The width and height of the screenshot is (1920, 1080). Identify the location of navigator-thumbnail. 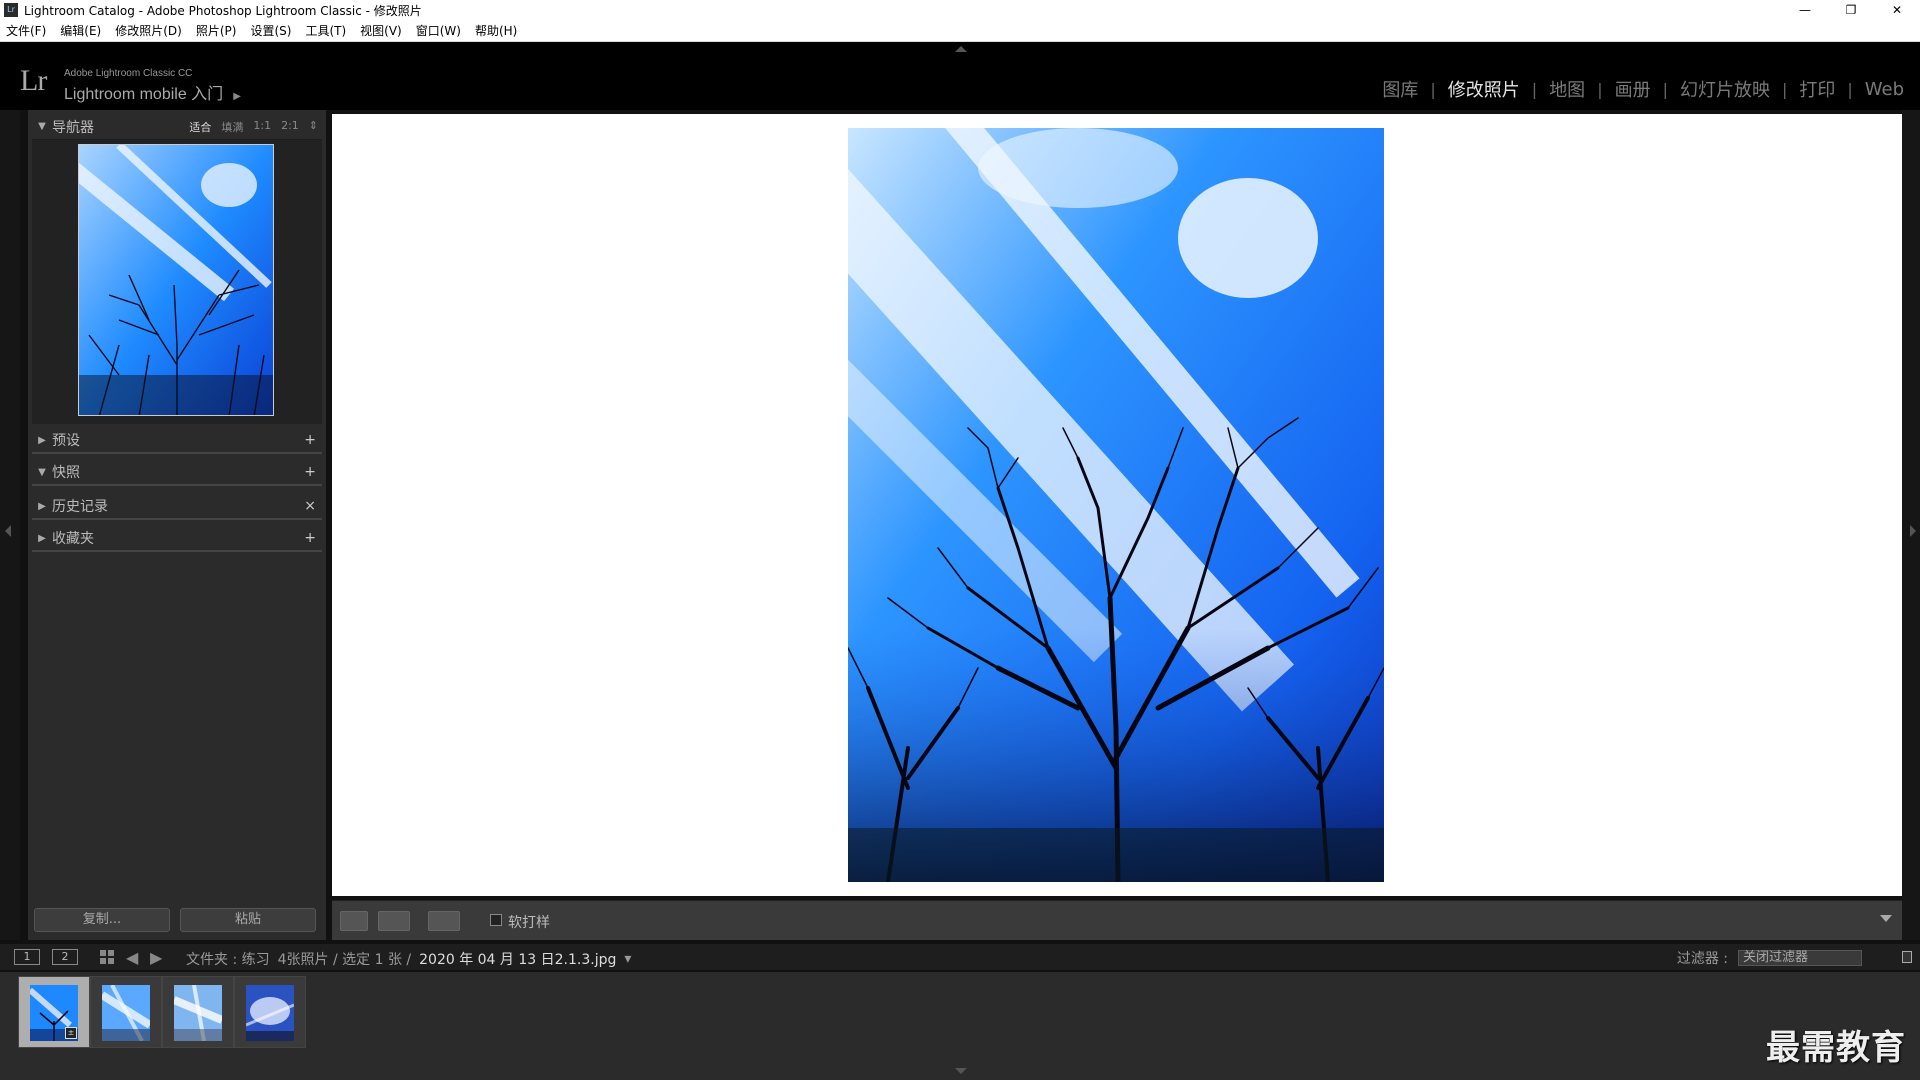
(176, 280).